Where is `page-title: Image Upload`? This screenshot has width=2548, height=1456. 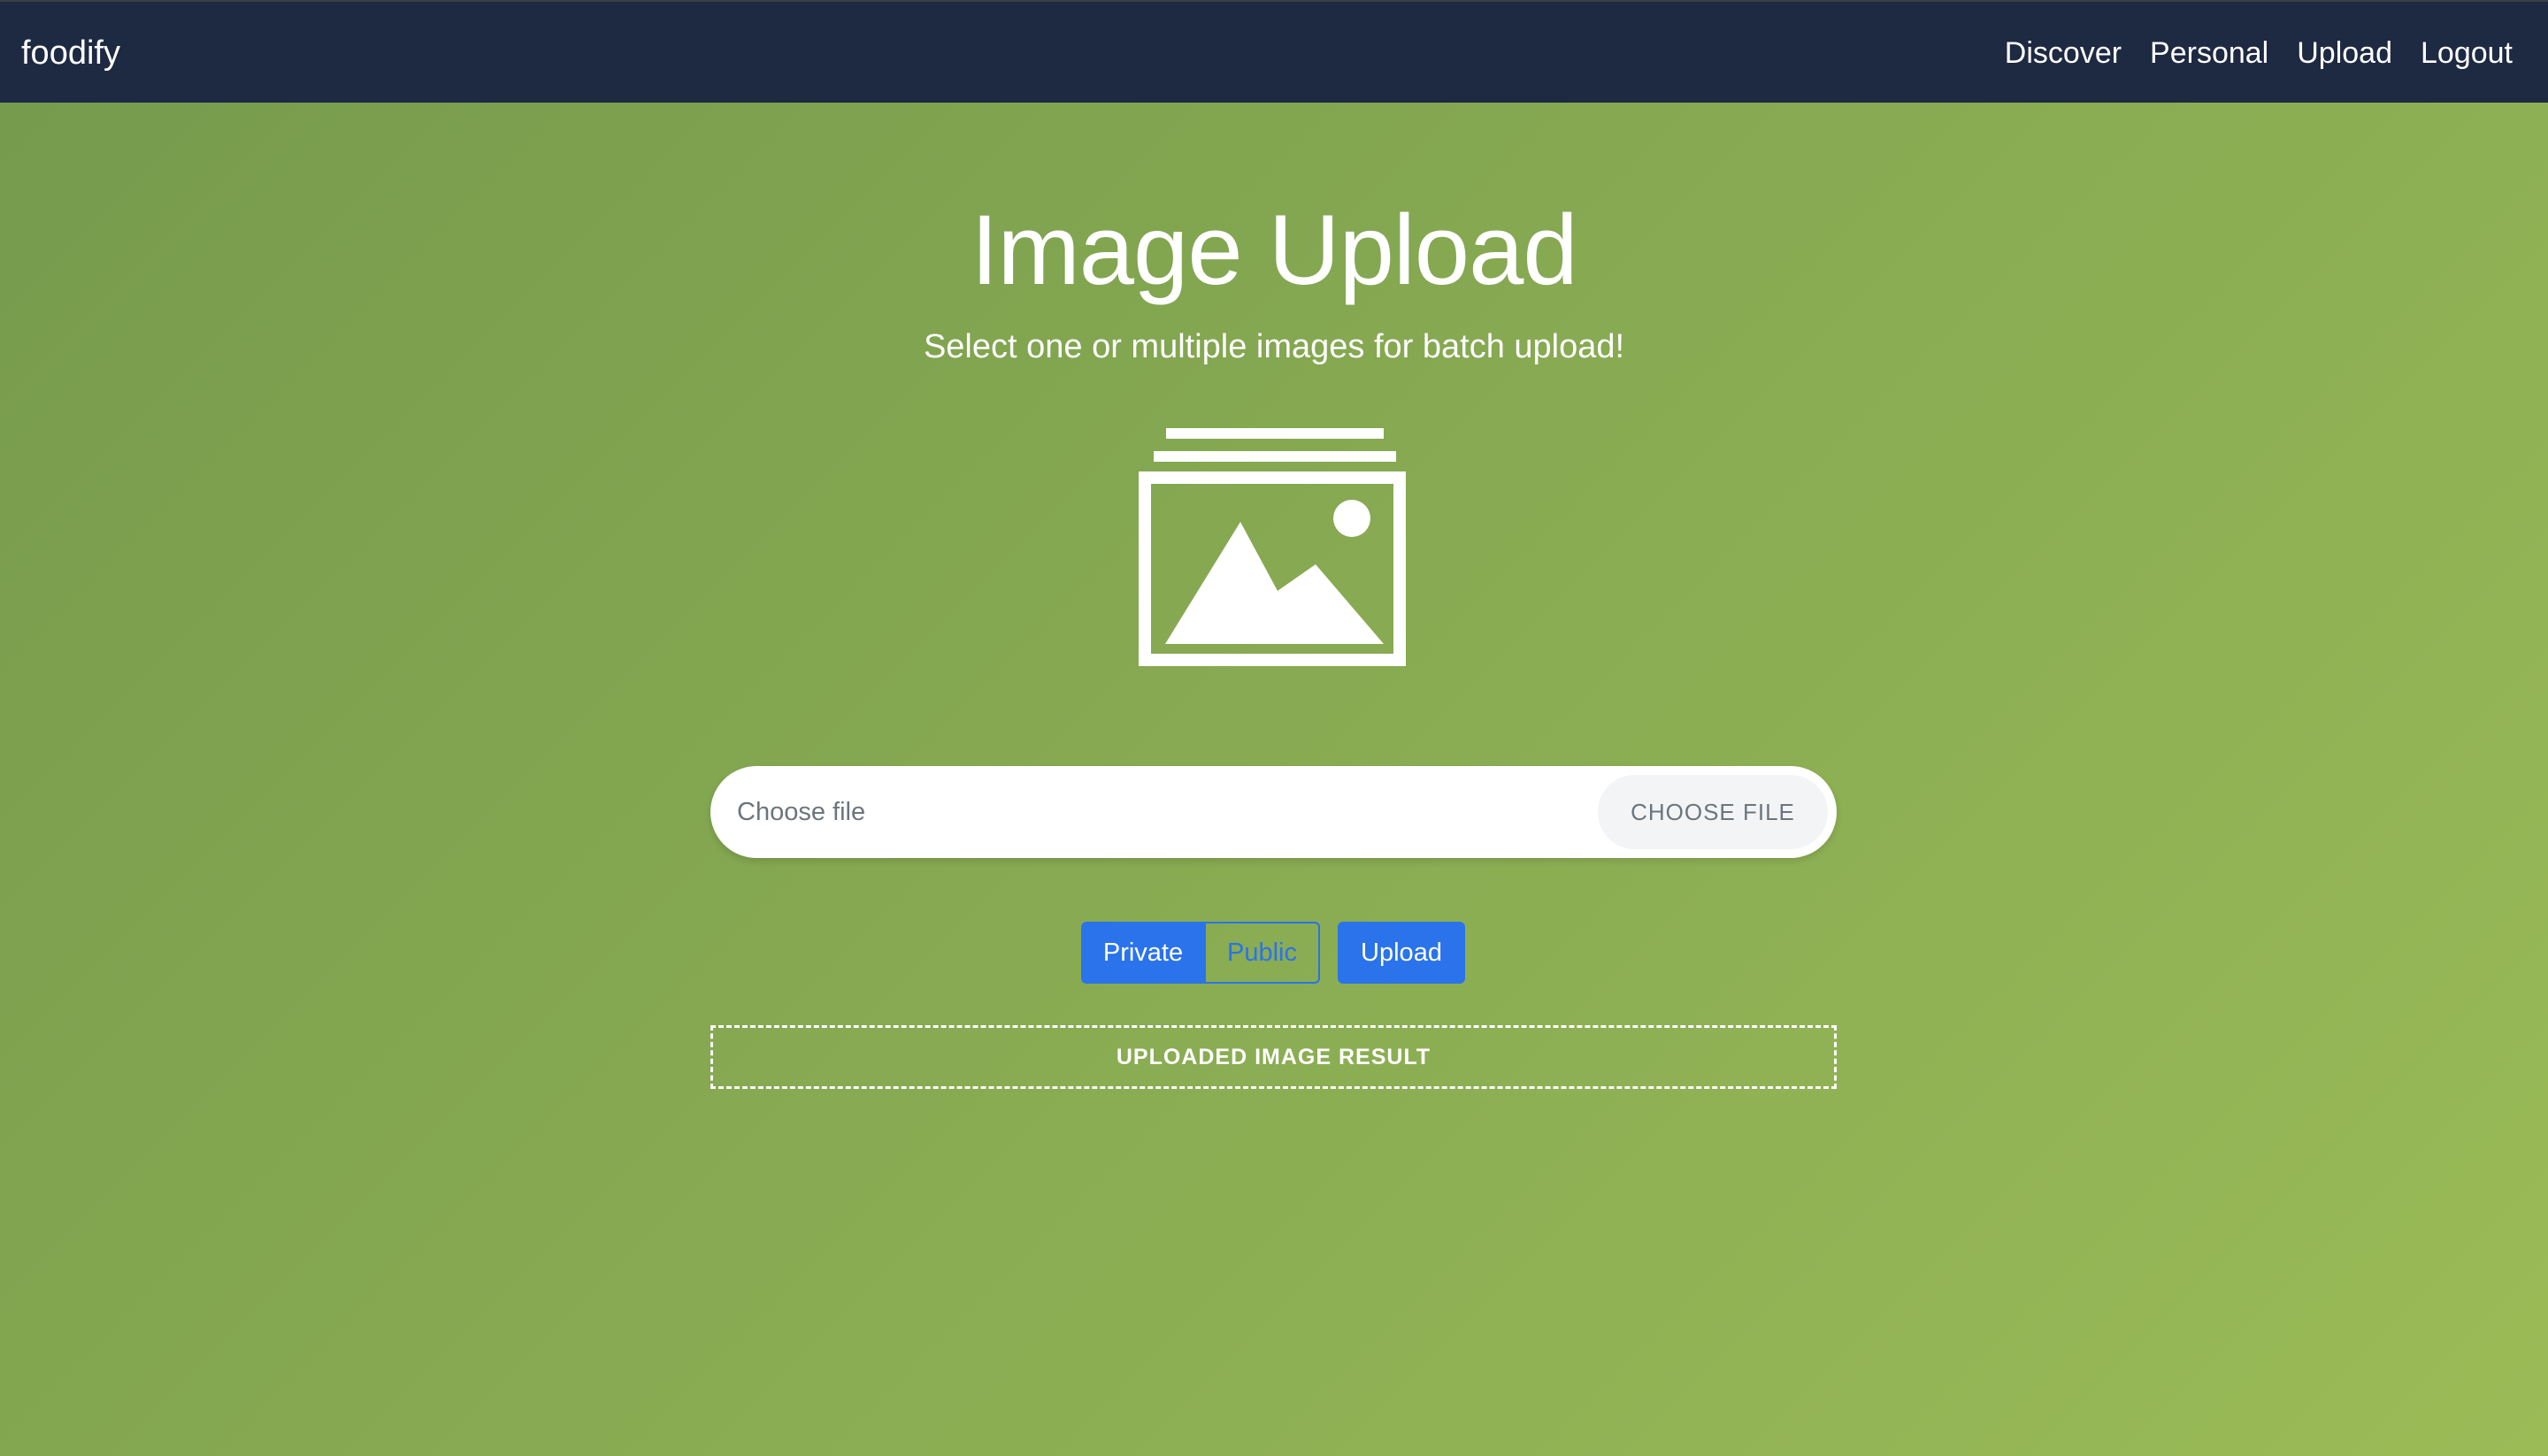 page-title: Image Upload is located at coordinates (1274, 250).